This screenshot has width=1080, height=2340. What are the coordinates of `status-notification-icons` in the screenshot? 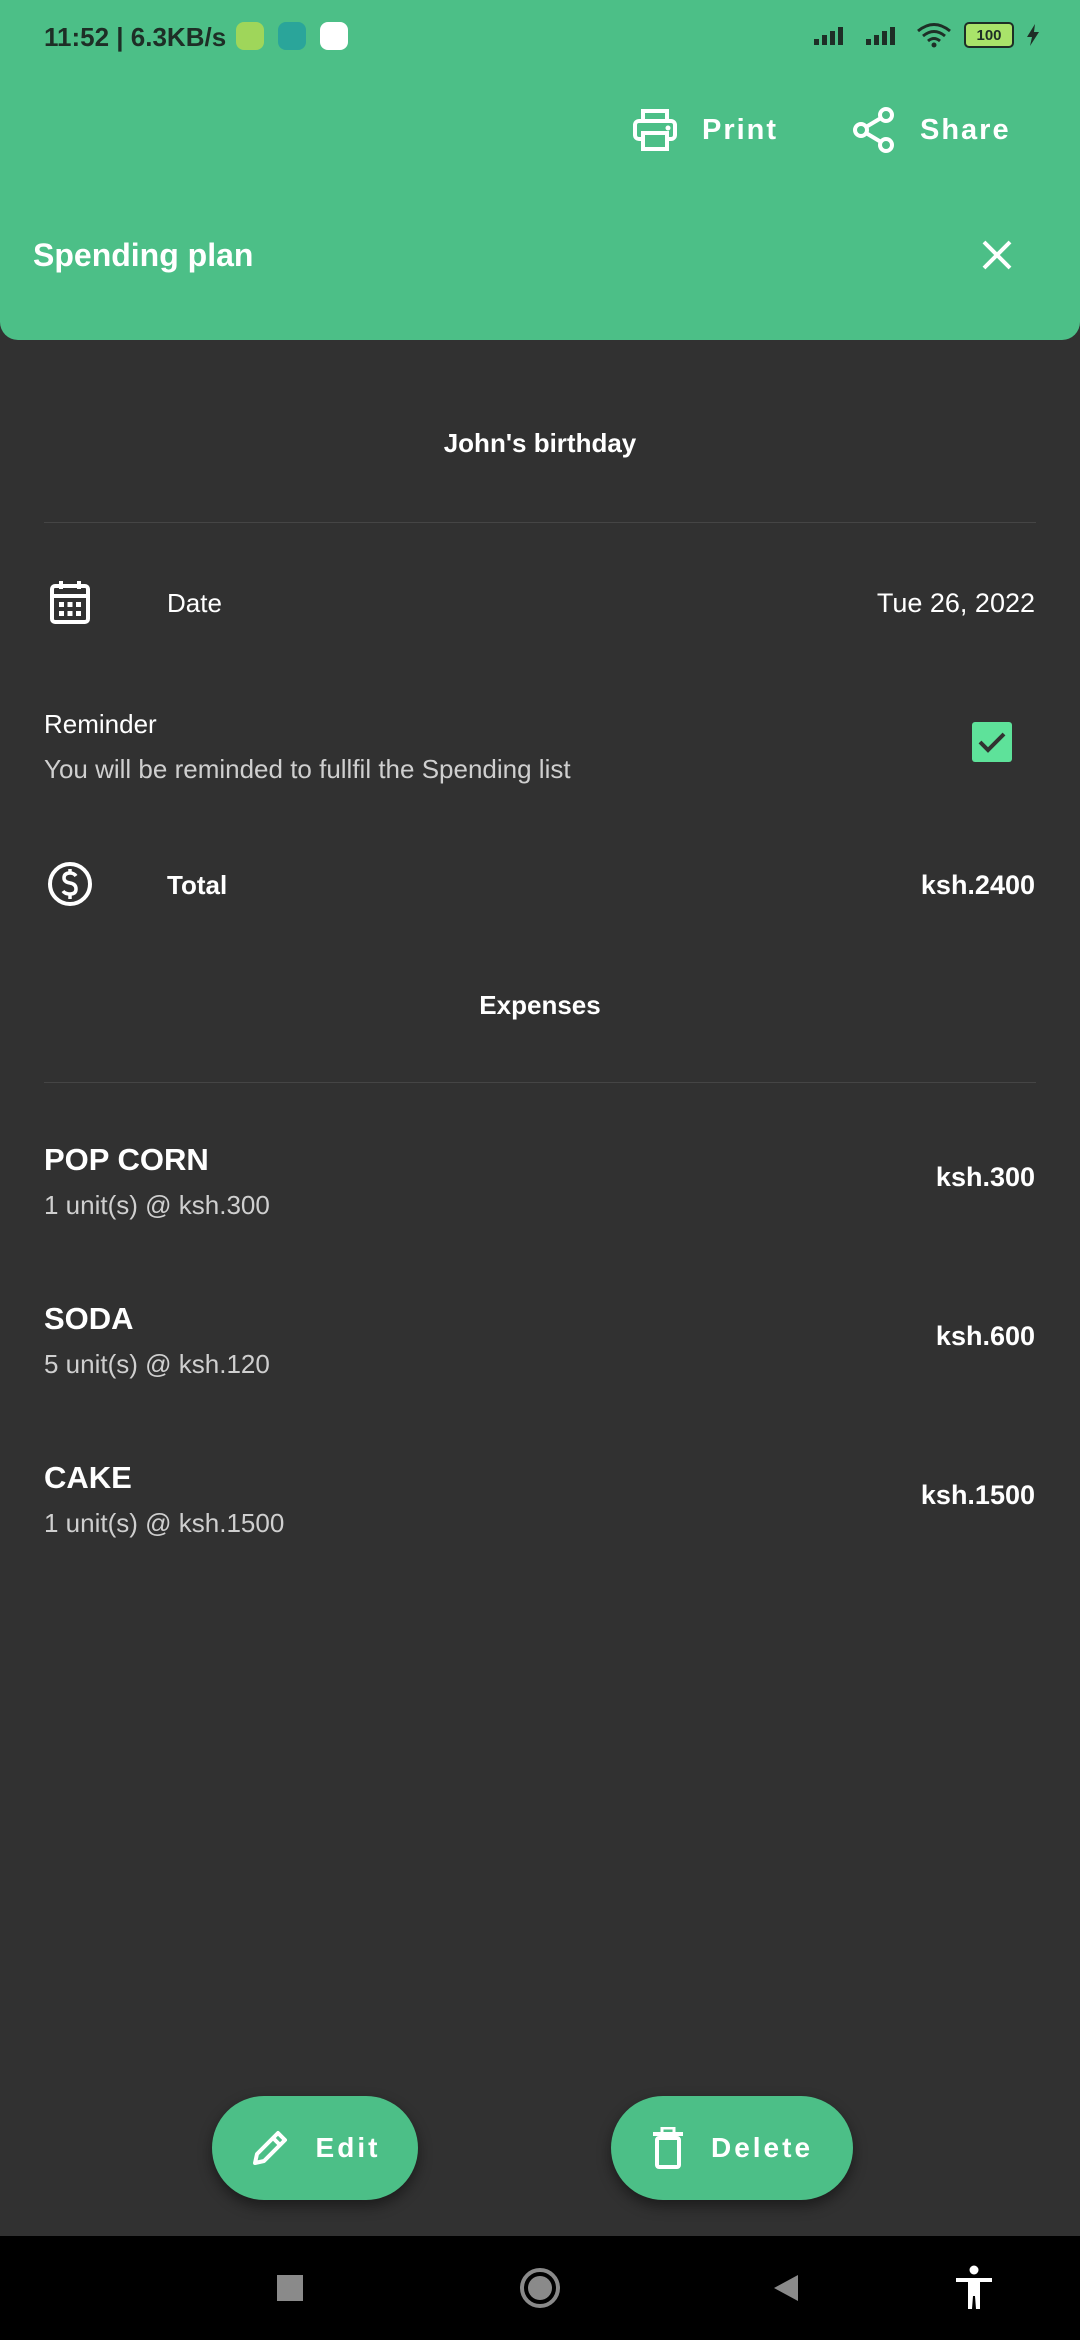 It's located at (292, 37).